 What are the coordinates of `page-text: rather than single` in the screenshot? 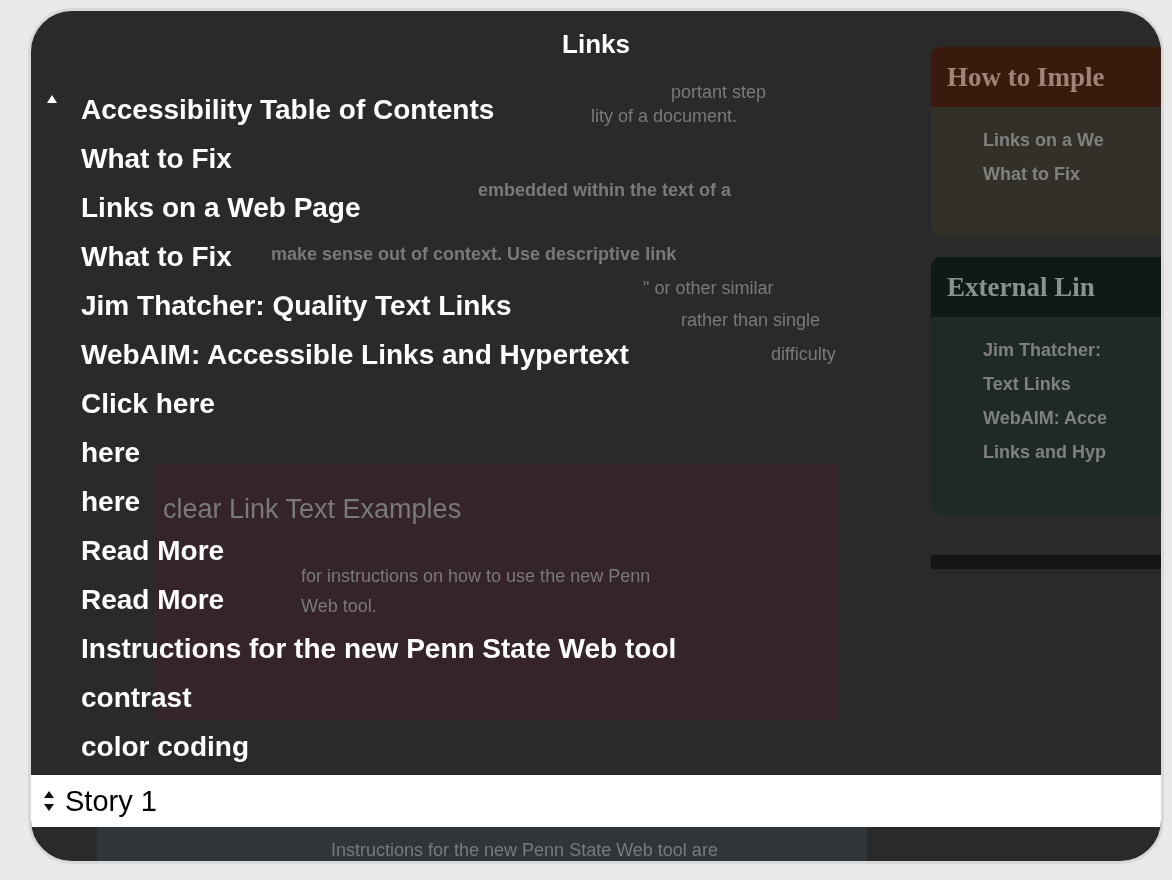 It's located at (751, 320).